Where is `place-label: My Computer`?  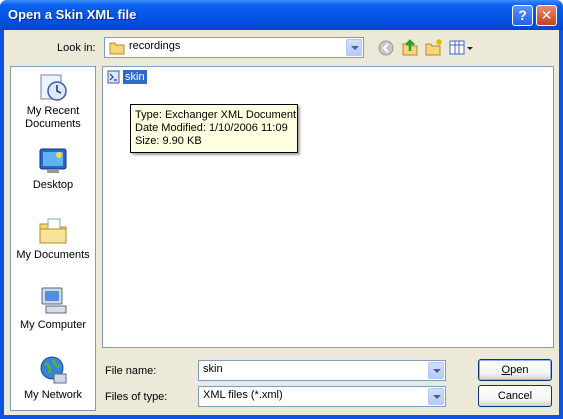
place-label: My Computer is located at coordinates (53, 325).